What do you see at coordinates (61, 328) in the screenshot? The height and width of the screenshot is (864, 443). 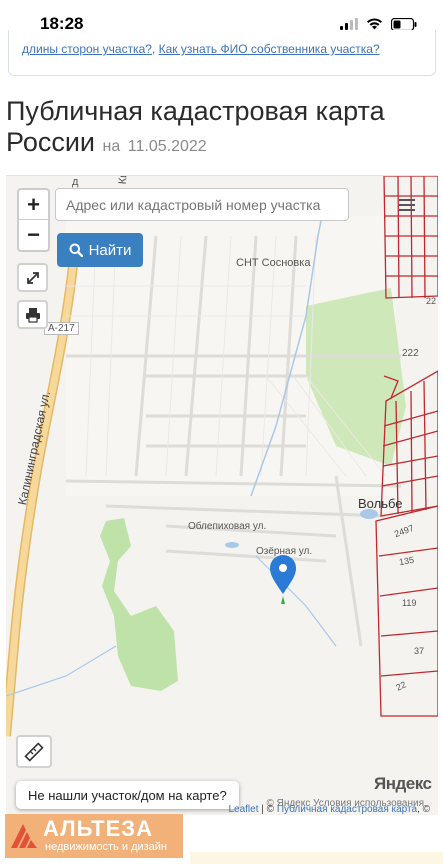 I see `road-number-label: А-217` at bounding box center [61, 328].